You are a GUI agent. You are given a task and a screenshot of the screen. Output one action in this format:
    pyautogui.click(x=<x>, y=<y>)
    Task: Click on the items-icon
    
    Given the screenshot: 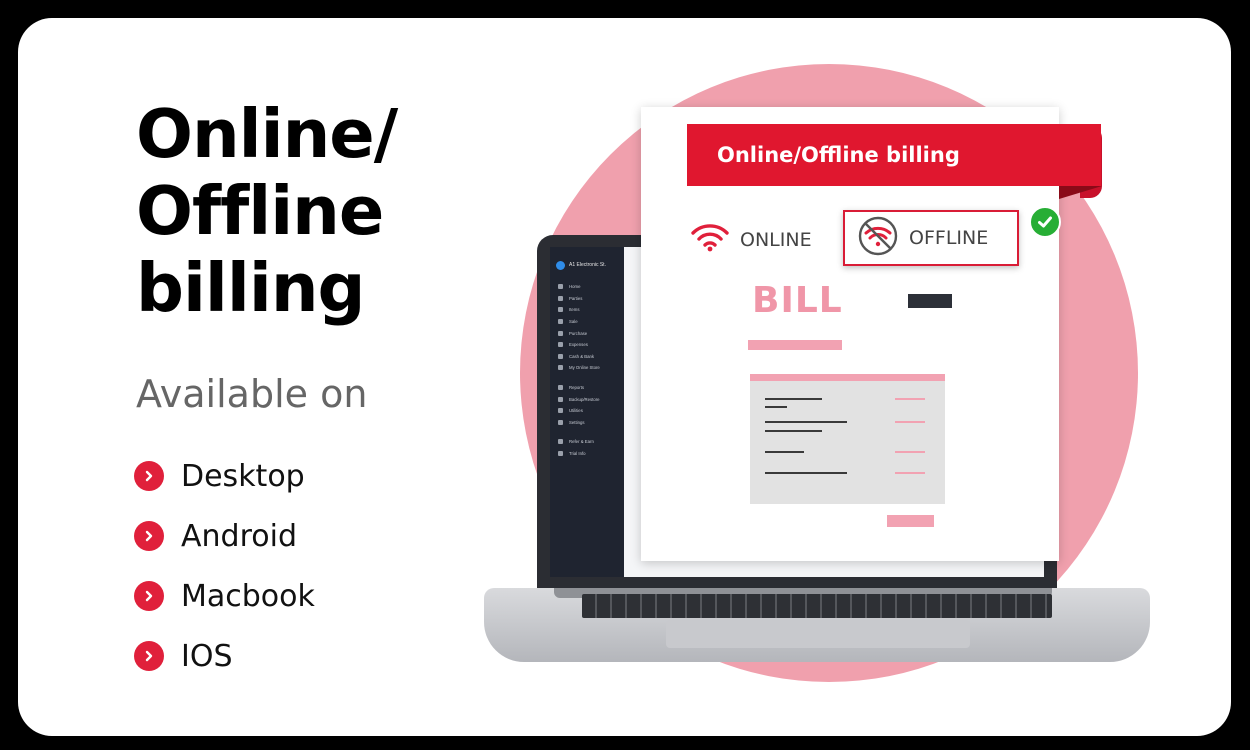 What is the action you would take?
    pyautogui.click(x=560, y=310)
    